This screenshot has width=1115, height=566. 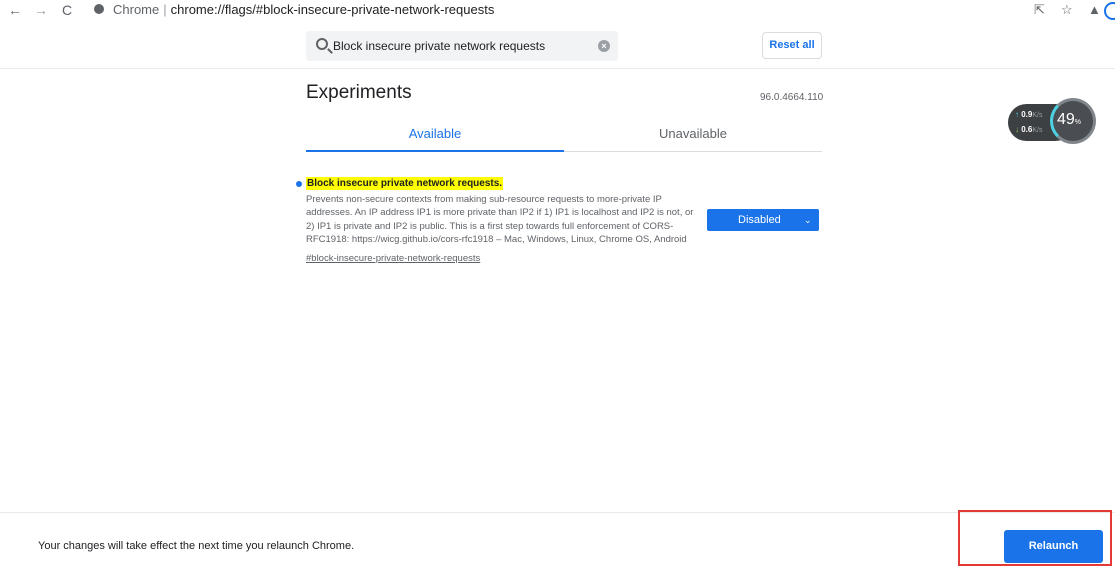 I want to click on footer-divider, so click(x=557, y=512).